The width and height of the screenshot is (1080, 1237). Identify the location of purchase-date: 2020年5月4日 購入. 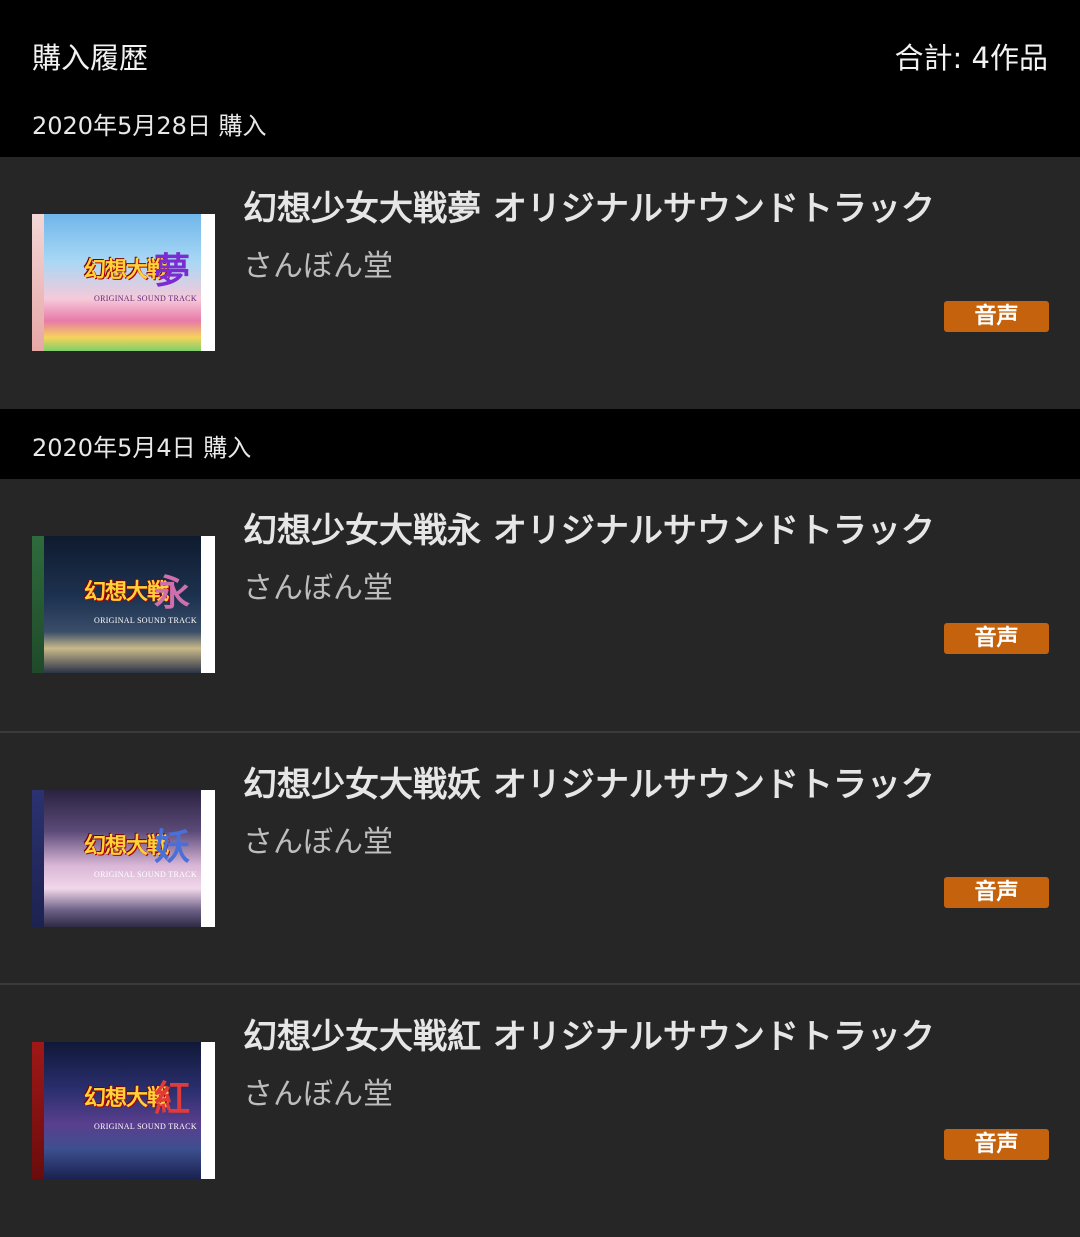
(142, 448).